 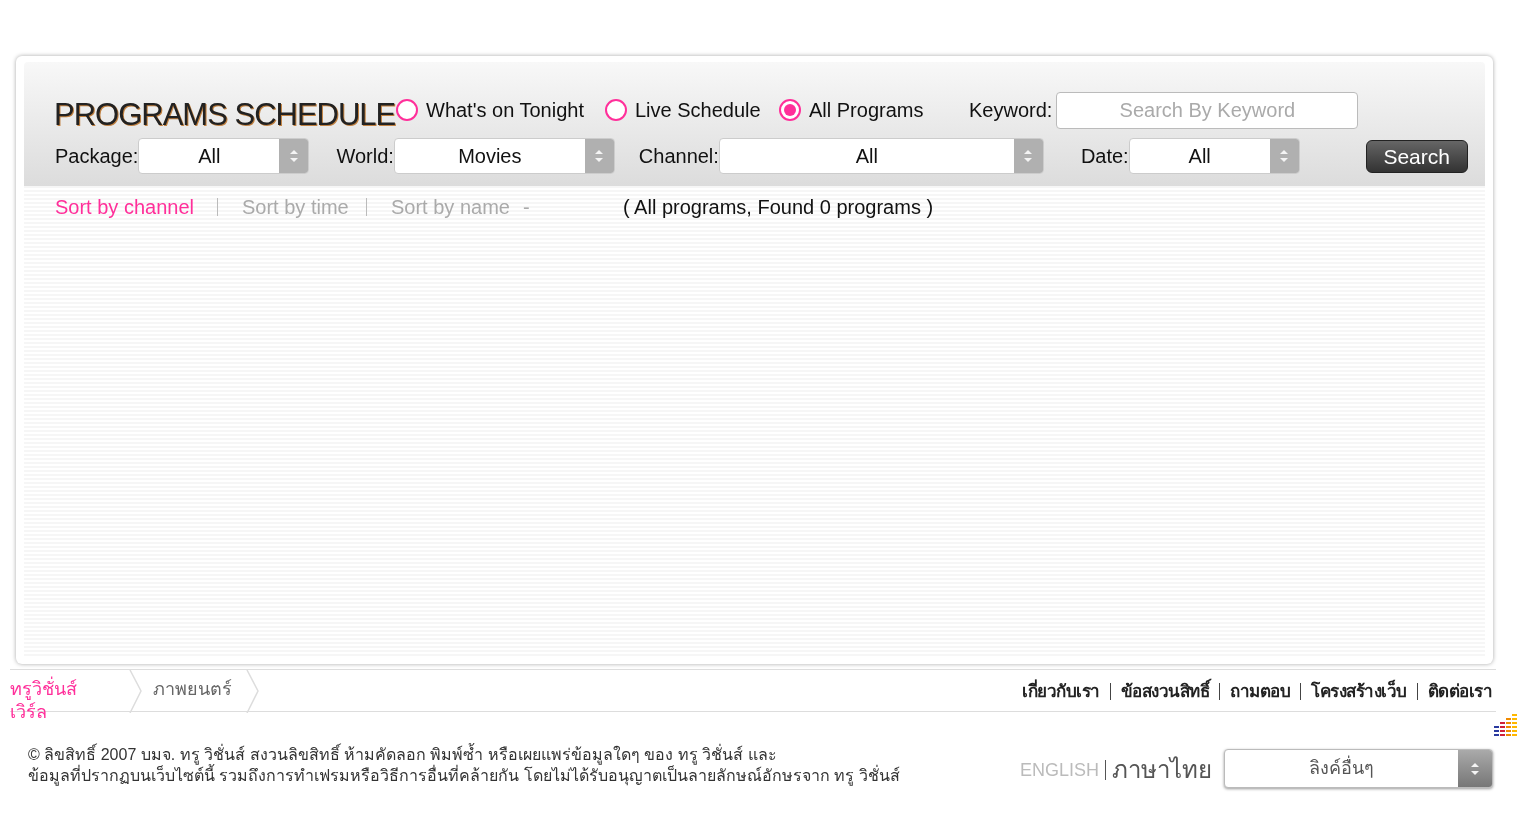 What do you see at coordinates (778, 207) in the screenshot?
I see `result-summary: ( All programs, Found 0 programs )` at bounding box center [778, 207].